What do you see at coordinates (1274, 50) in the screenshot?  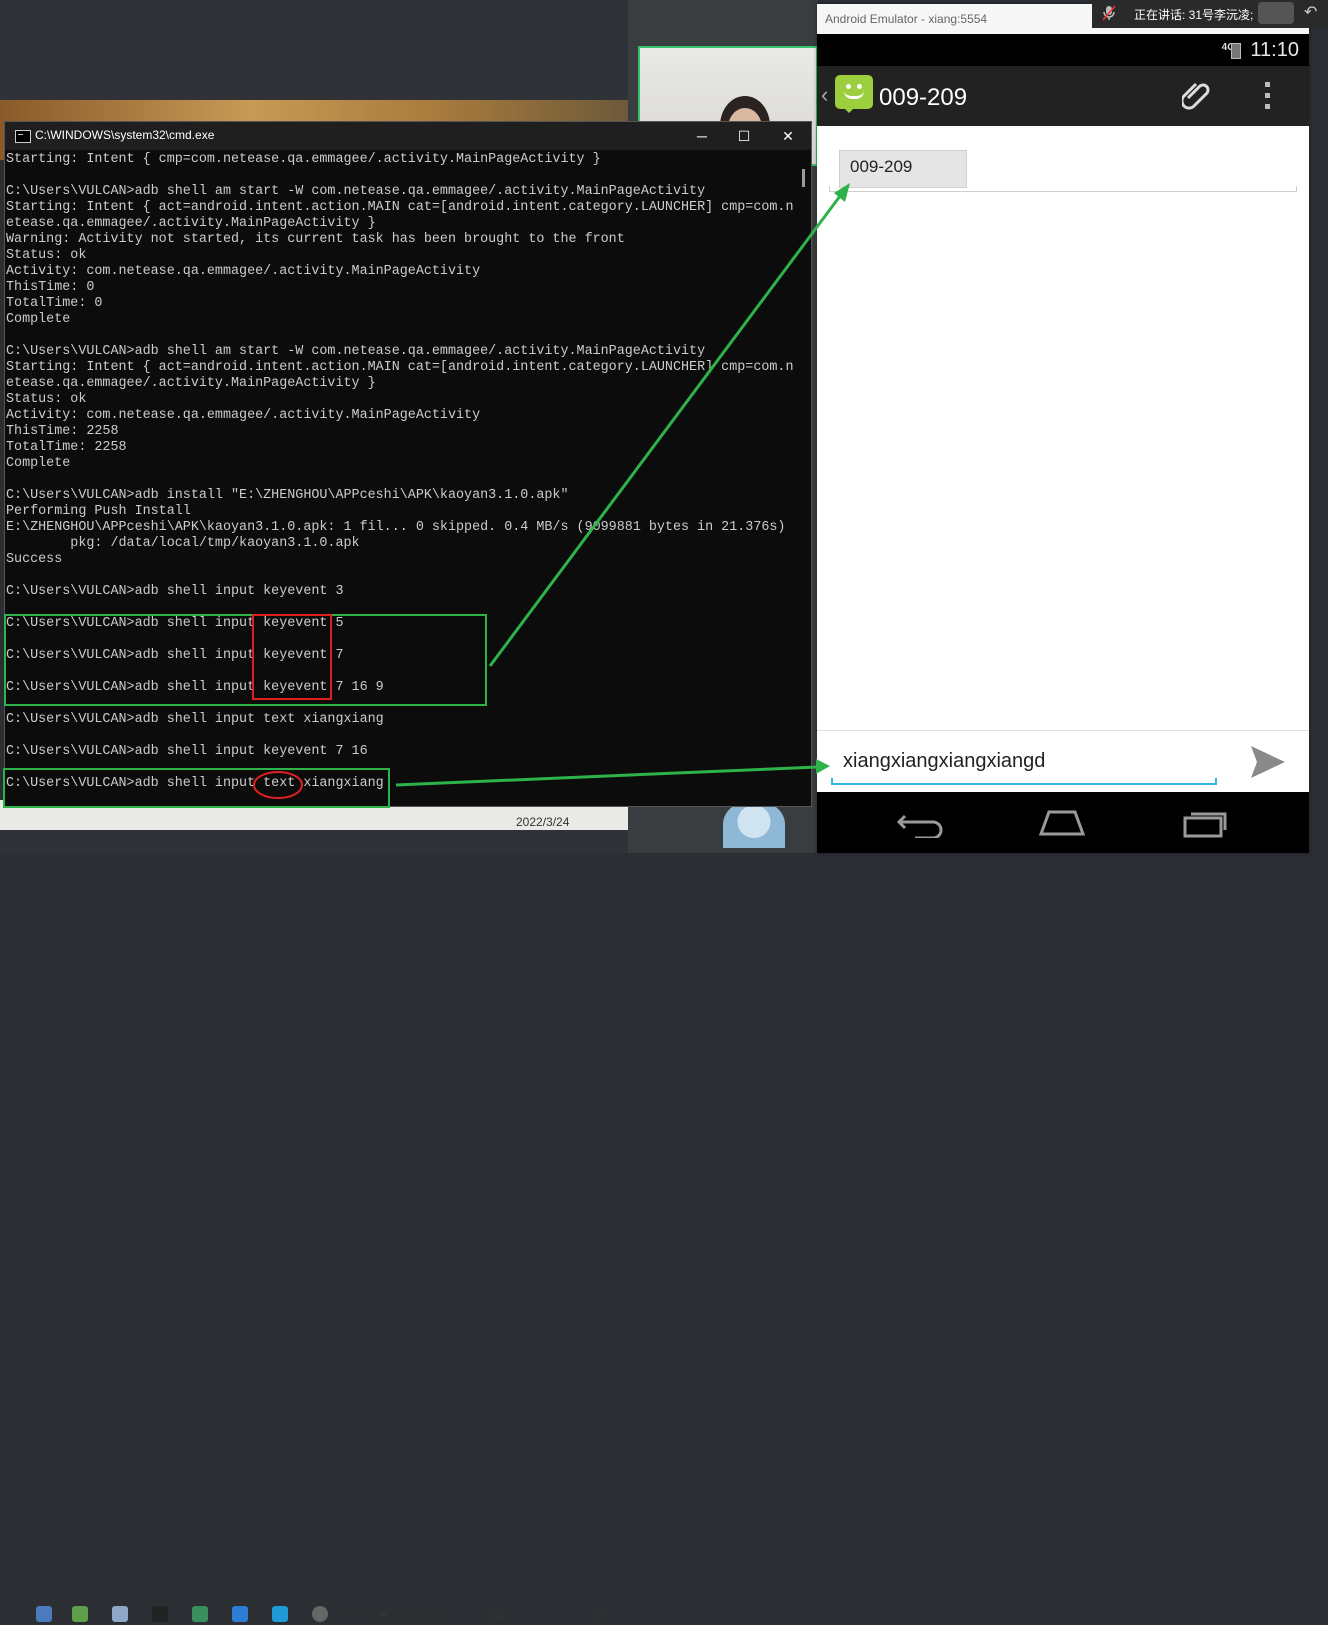 I see `status-time: 11:10` at bounding box center [1274, 50].